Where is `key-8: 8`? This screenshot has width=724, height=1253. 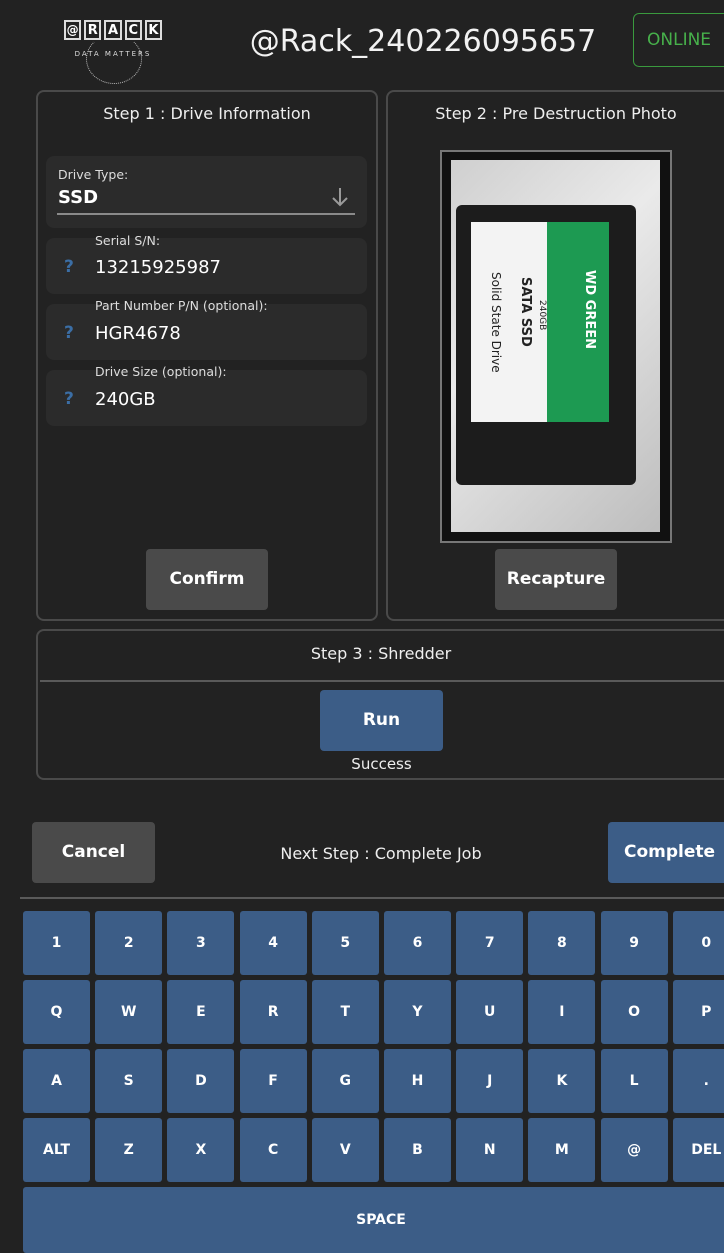 key-8: 8 is located at coordinates (562, 943).